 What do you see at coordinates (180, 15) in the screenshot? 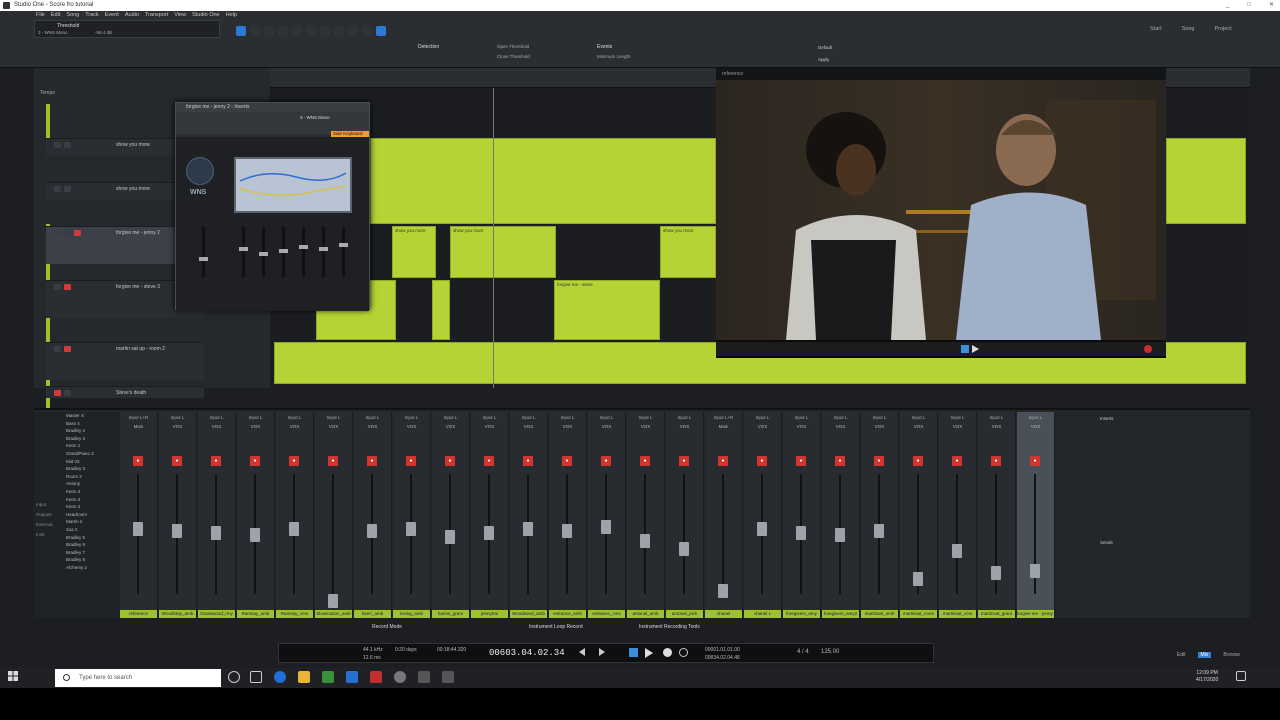
I see `menu-view: View` at bounding box center [180, 15].